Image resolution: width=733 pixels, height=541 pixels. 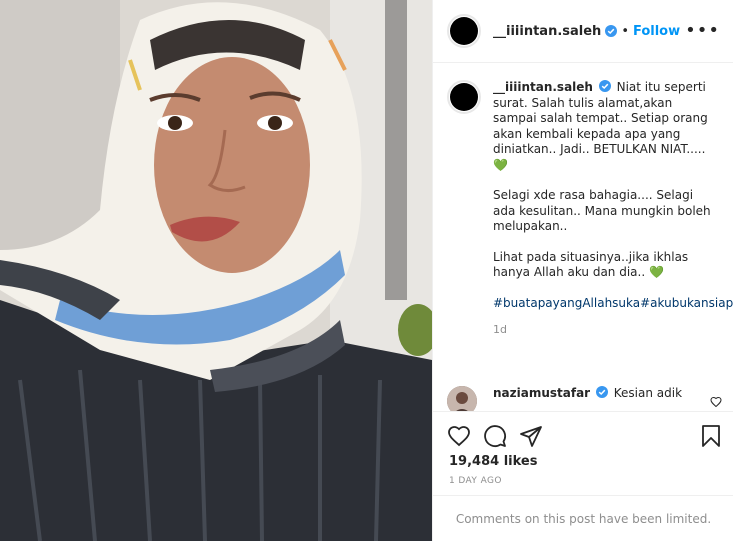 I want to click on post-header: __iiiintan.saleh • Follow •••, so click(x=583, y=31).